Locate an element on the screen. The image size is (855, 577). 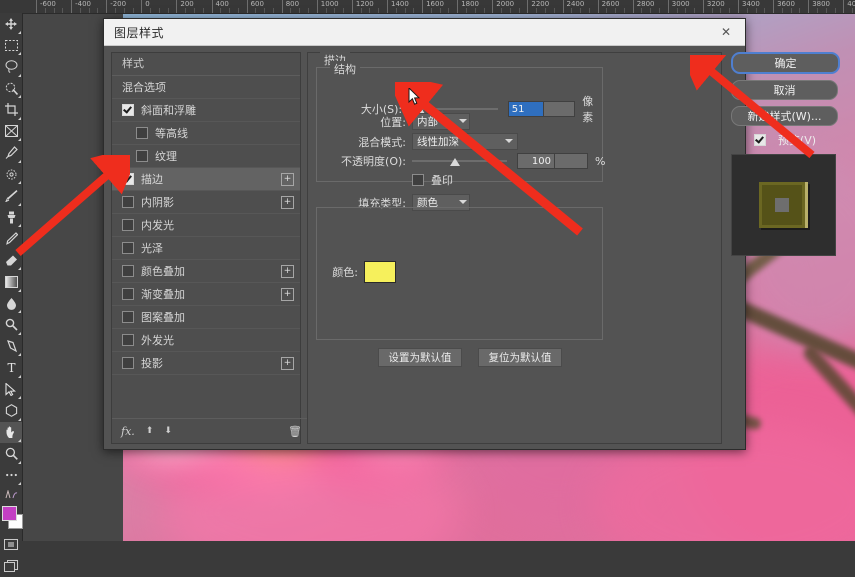
set-as-default-button: 设置为默认值 is located at coordinates (420, 357).